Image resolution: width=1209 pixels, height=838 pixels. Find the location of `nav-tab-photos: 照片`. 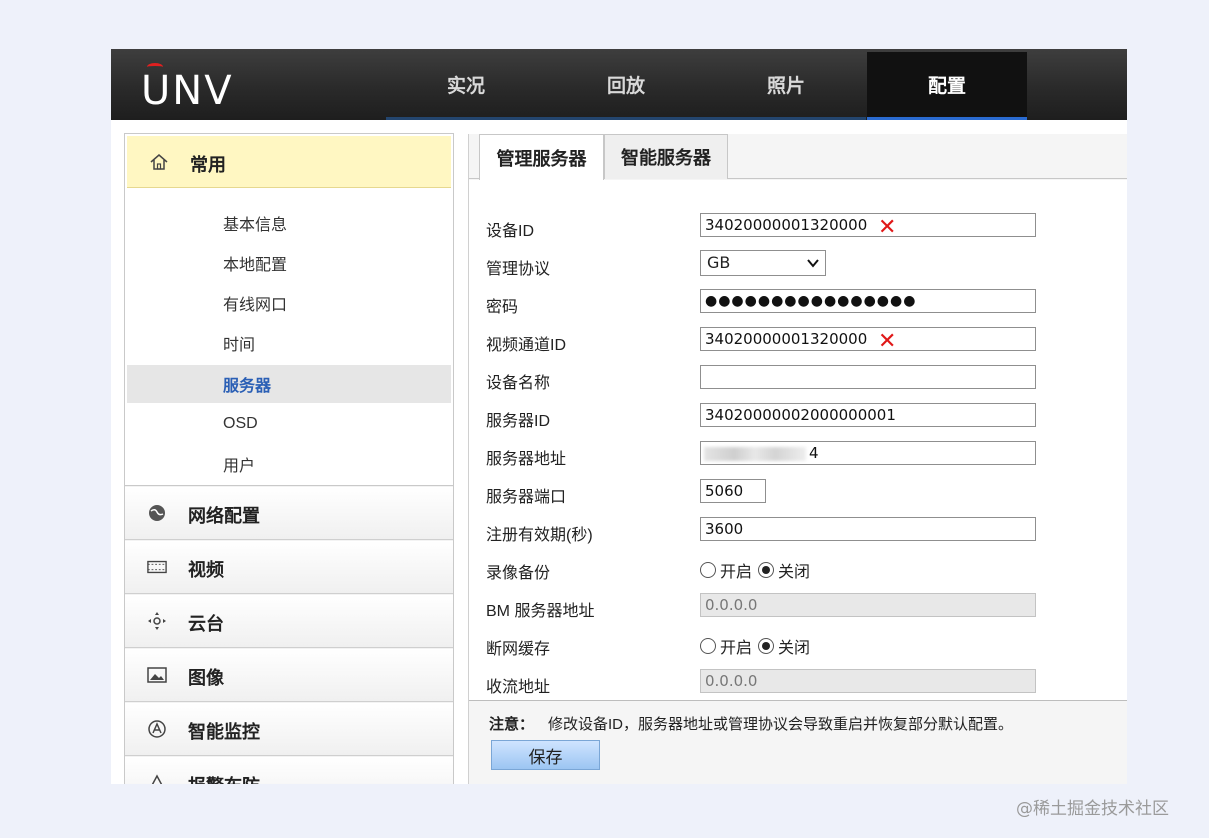

nav-tab-photos: 照片 is located at coordinates (786, 86).